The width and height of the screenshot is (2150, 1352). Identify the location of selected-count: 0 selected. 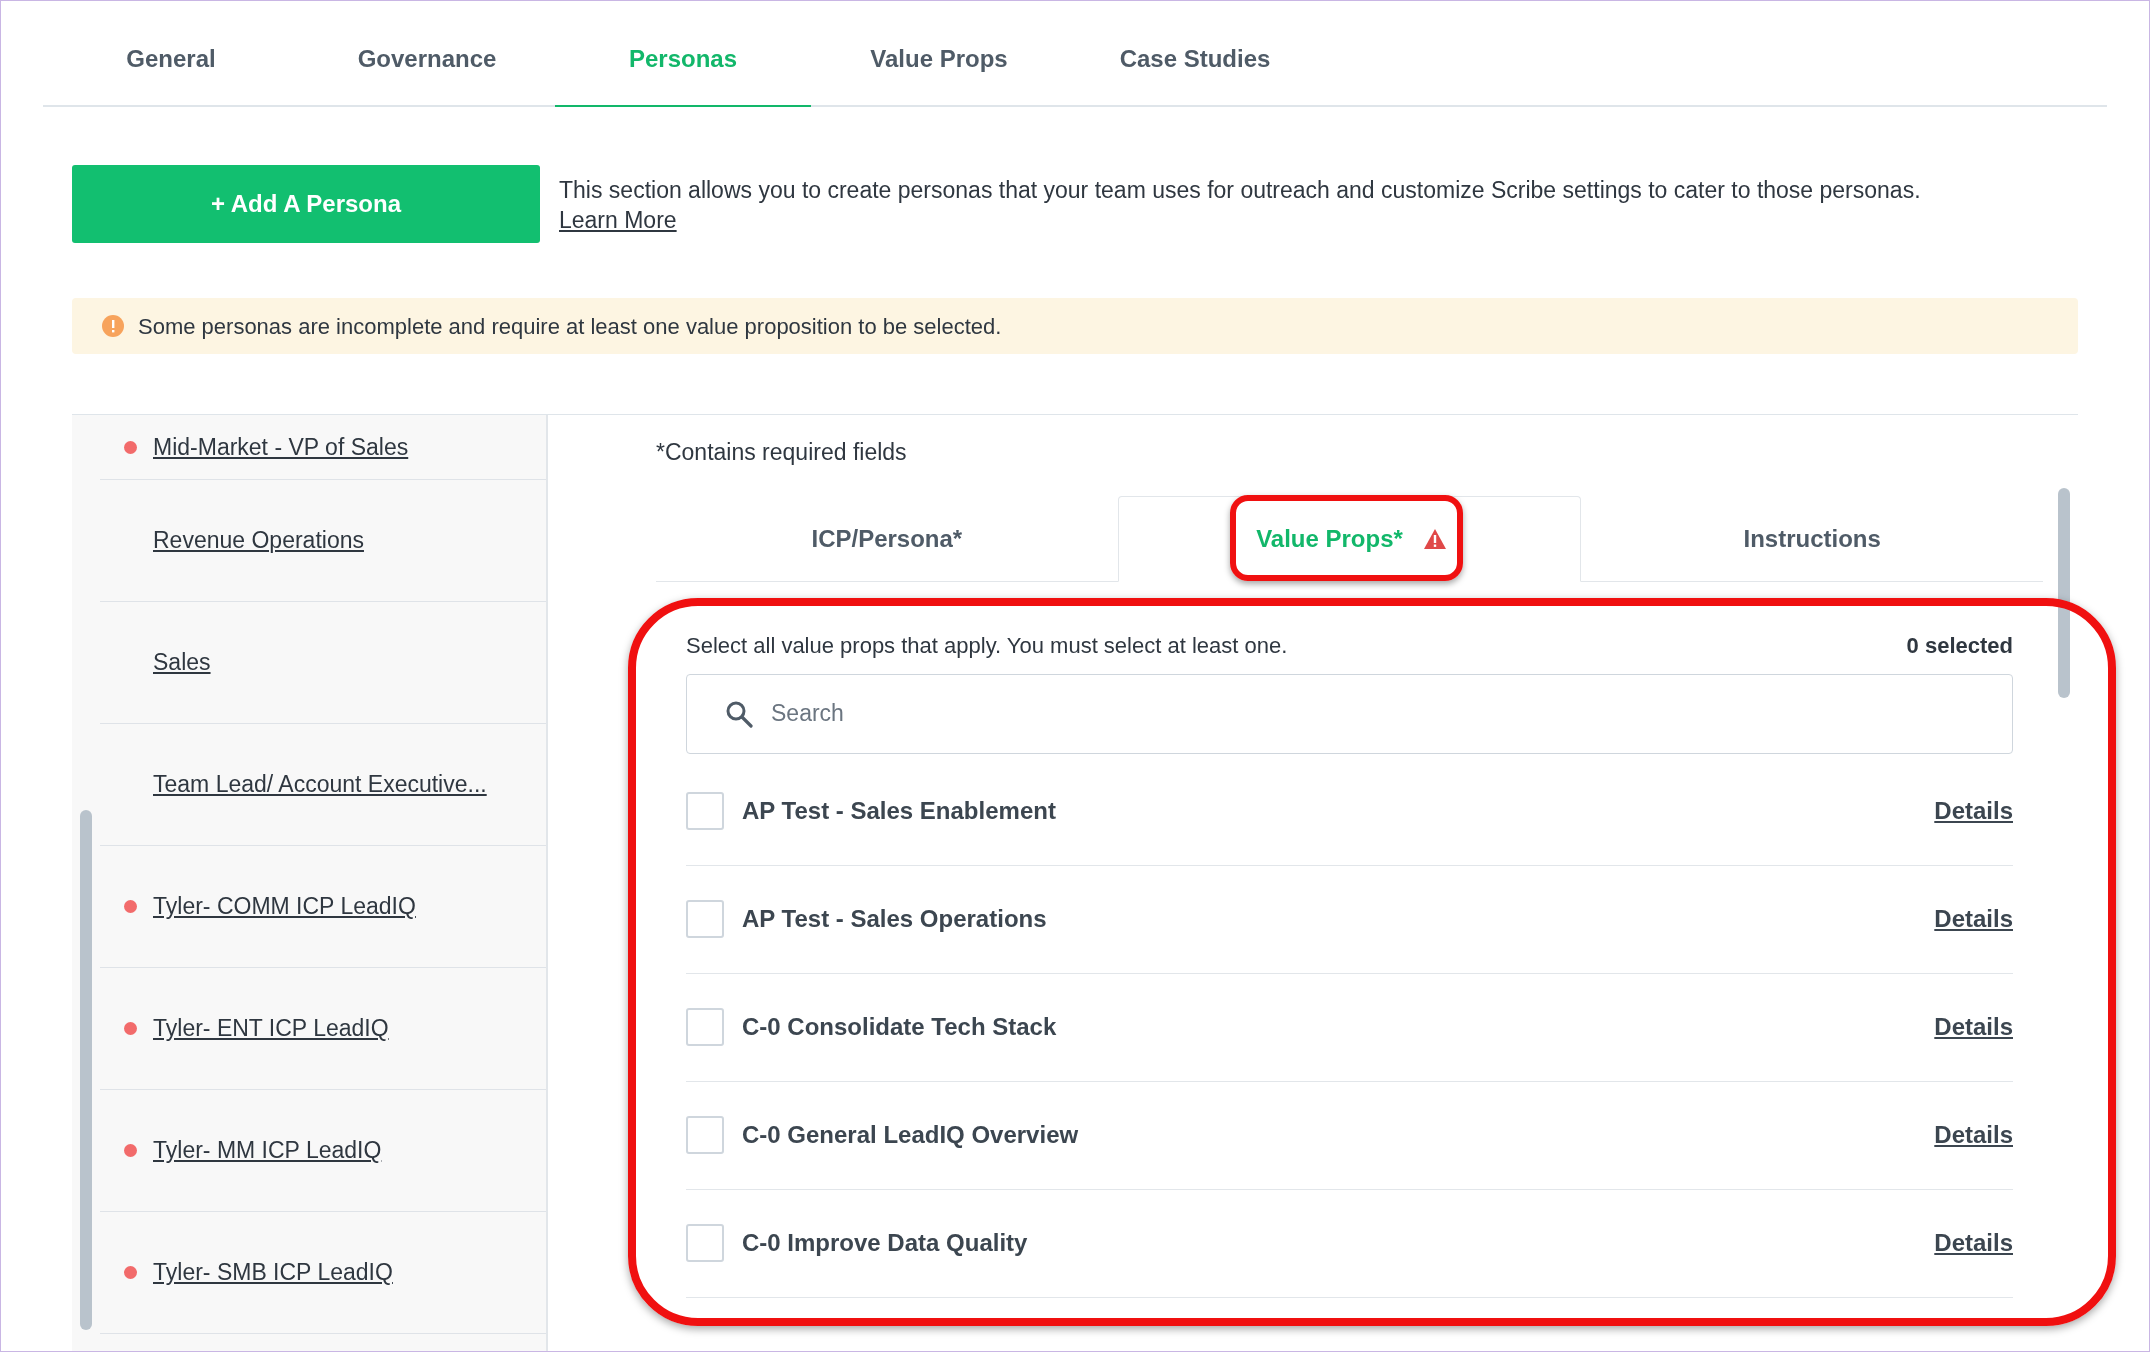
(1959, 645).